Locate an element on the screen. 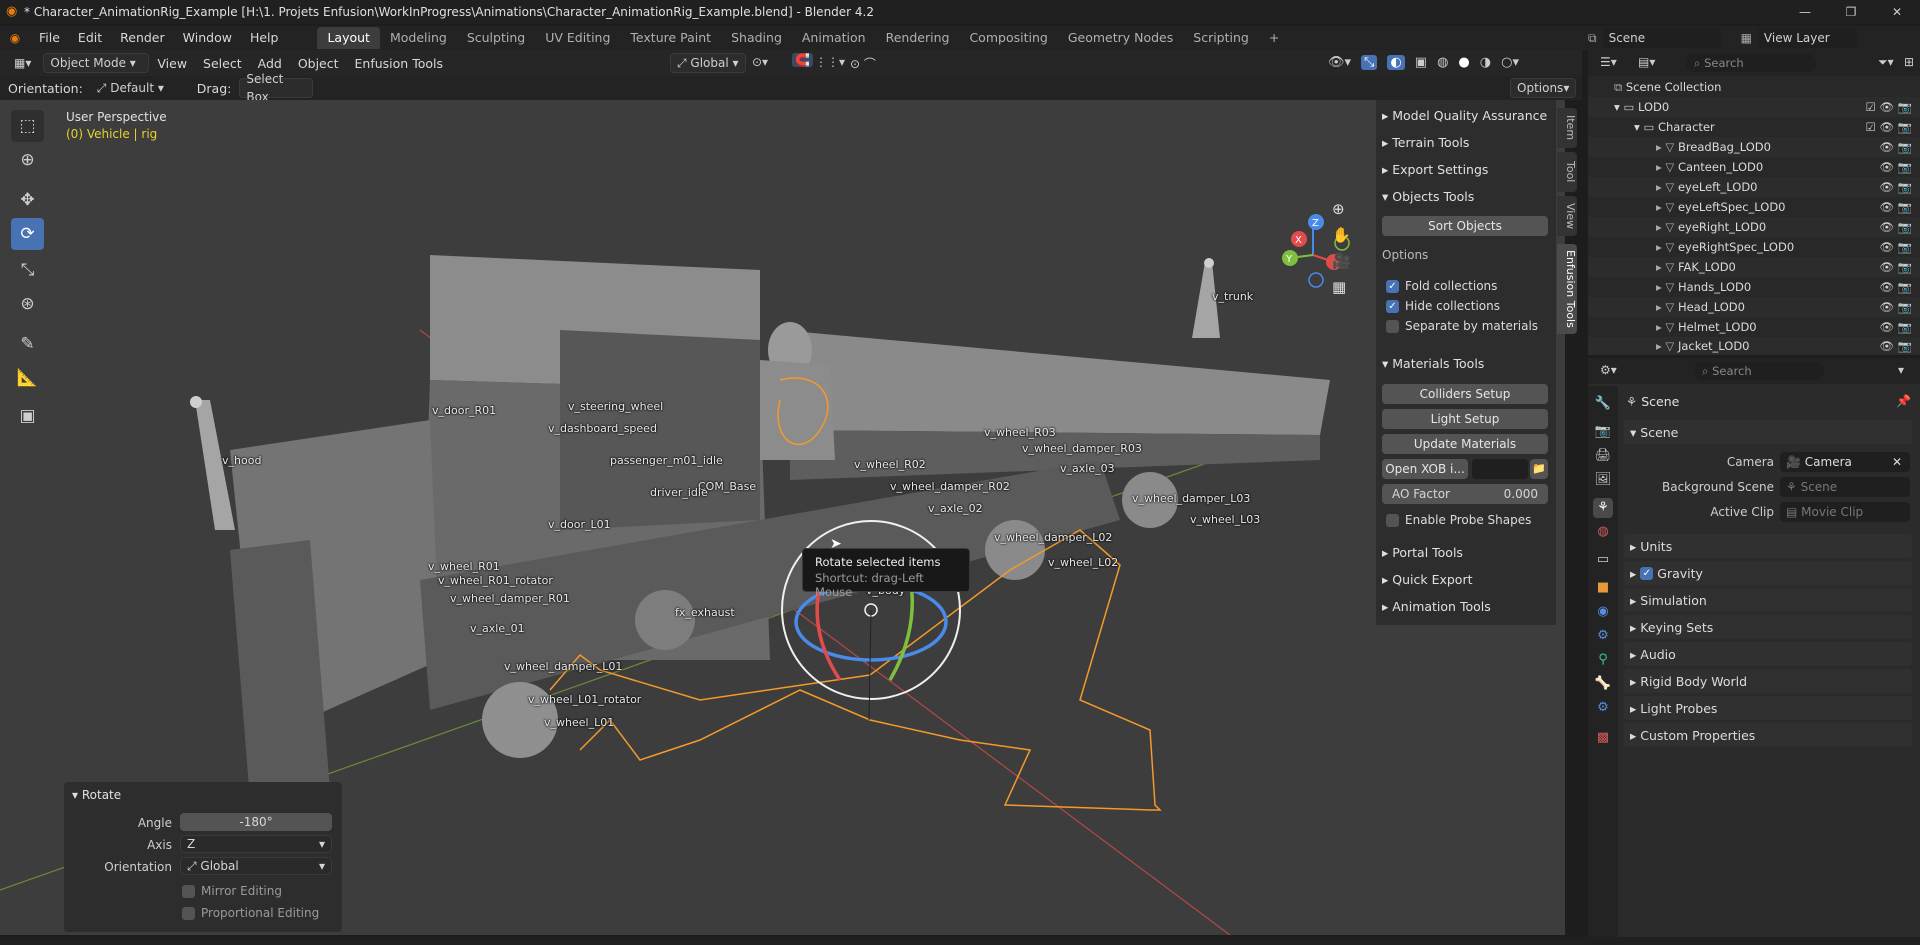  maximize-button: ❐ is located at coordinates (1851, 12).